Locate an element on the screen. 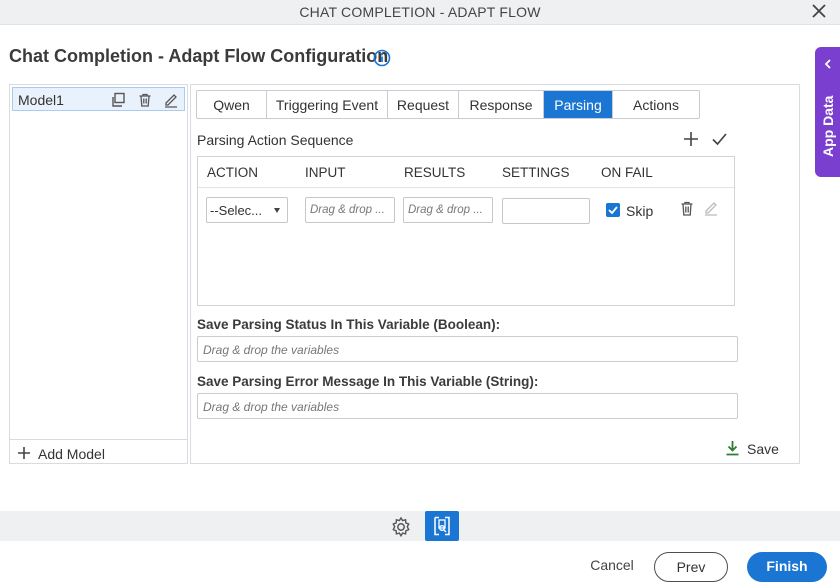  skip-checkbox is located at coordinates (613, 210).